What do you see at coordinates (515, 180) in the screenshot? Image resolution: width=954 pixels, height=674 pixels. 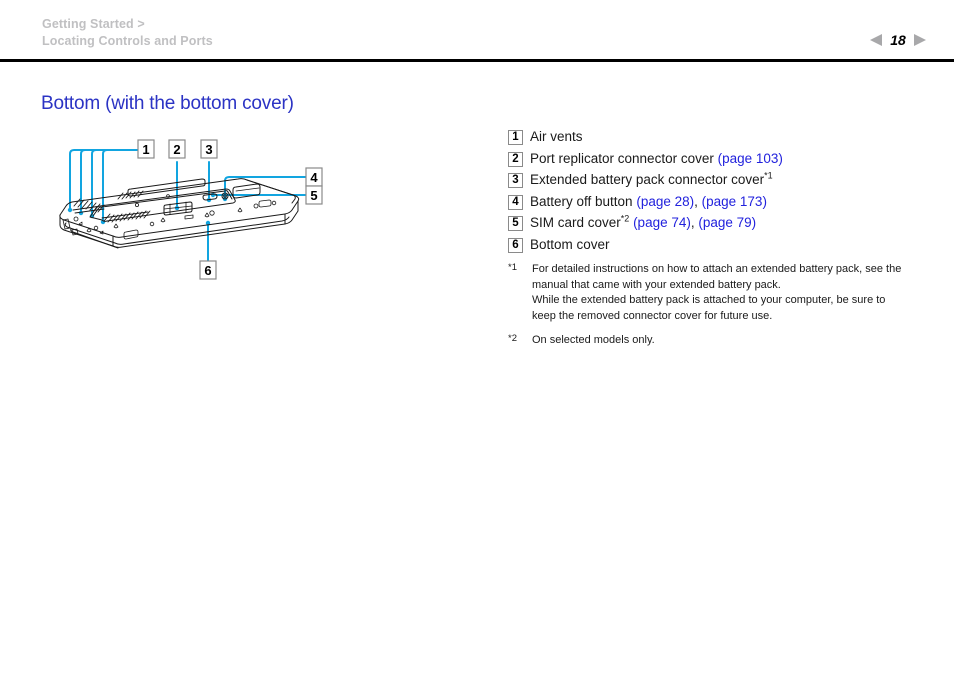 I see `legend-number-box: 3` at bounding box center [515, 180].